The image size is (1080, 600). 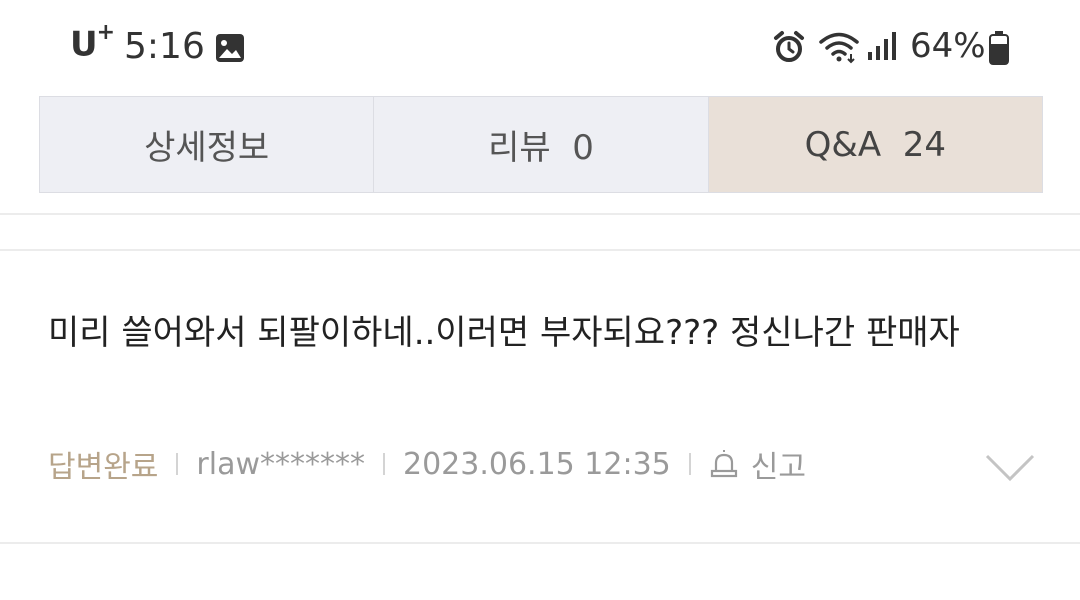 I want to click on qa-question-text: 미리 쓸어와서 되팔이하네..이러면 부자되요??? 정신나간 판매자, so click(x=538, y=333).